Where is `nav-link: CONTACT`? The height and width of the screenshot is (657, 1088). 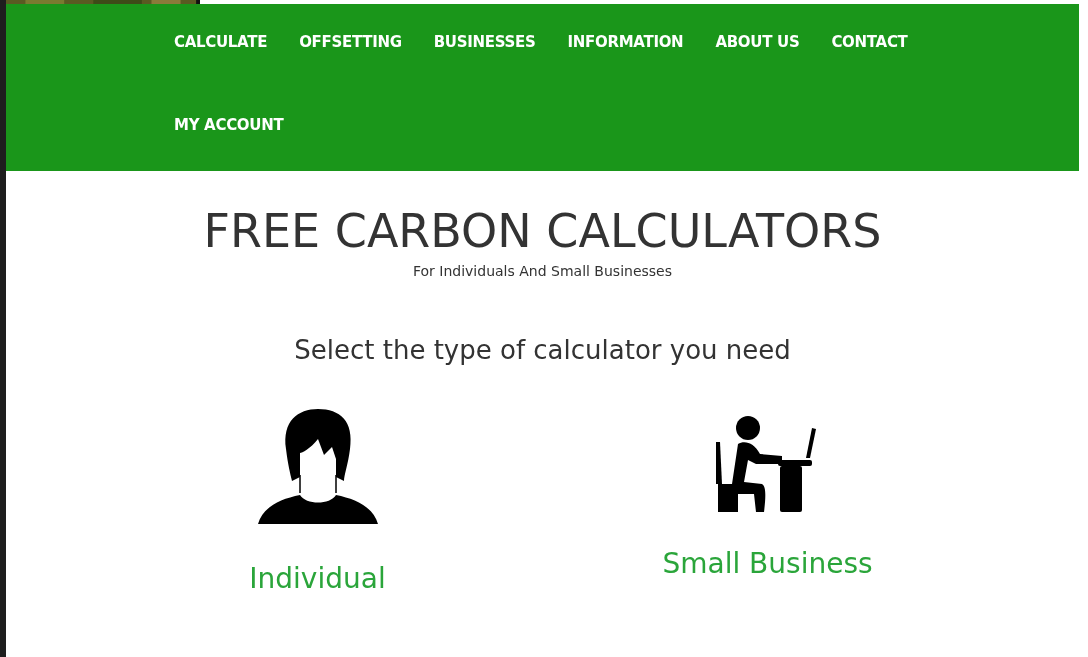 nav-link: CONTACT is located at coordinates (869, 42).